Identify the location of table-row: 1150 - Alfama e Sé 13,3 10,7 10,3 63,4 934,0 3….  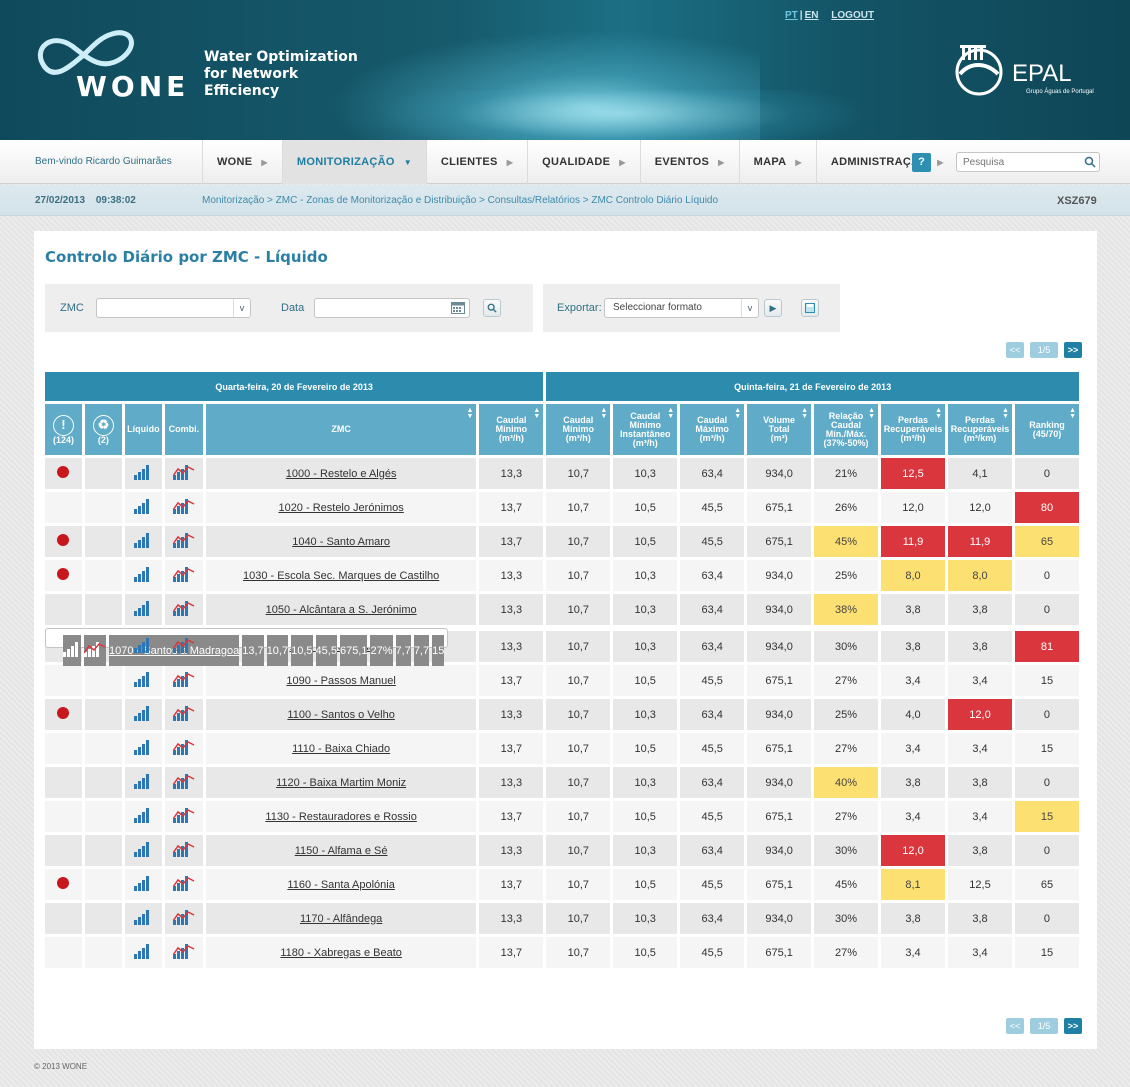
(562, 850).